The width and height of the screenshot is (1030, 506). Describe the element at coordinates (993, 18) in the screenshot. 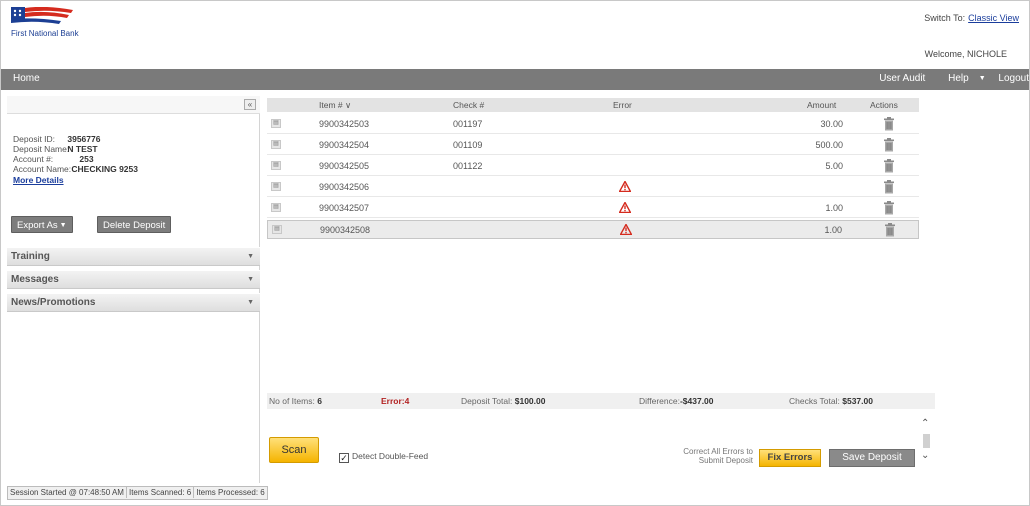

I see `classic-view-link: Classic View` at that location.